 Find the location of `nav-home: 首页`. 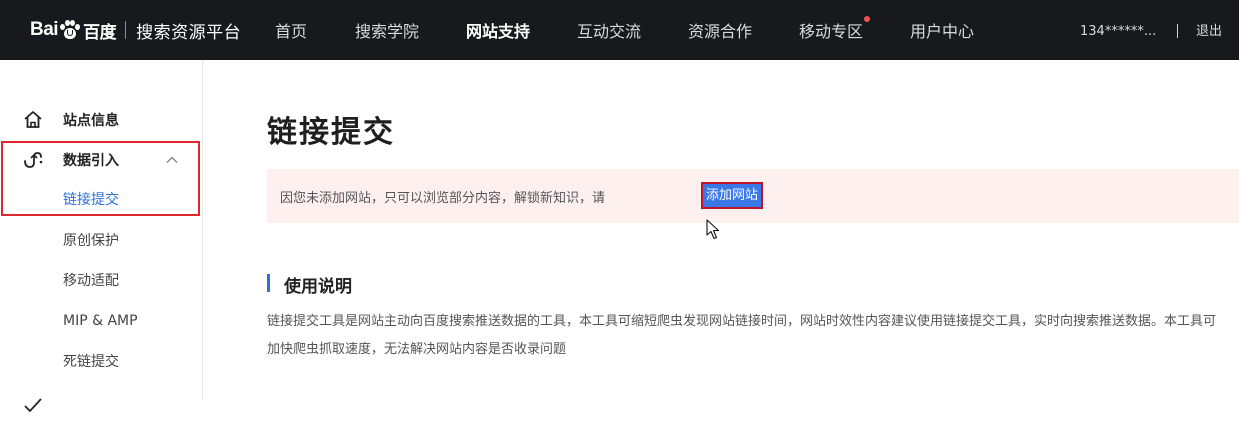

nav-home: 首页 is located at coordinates (291, 30).